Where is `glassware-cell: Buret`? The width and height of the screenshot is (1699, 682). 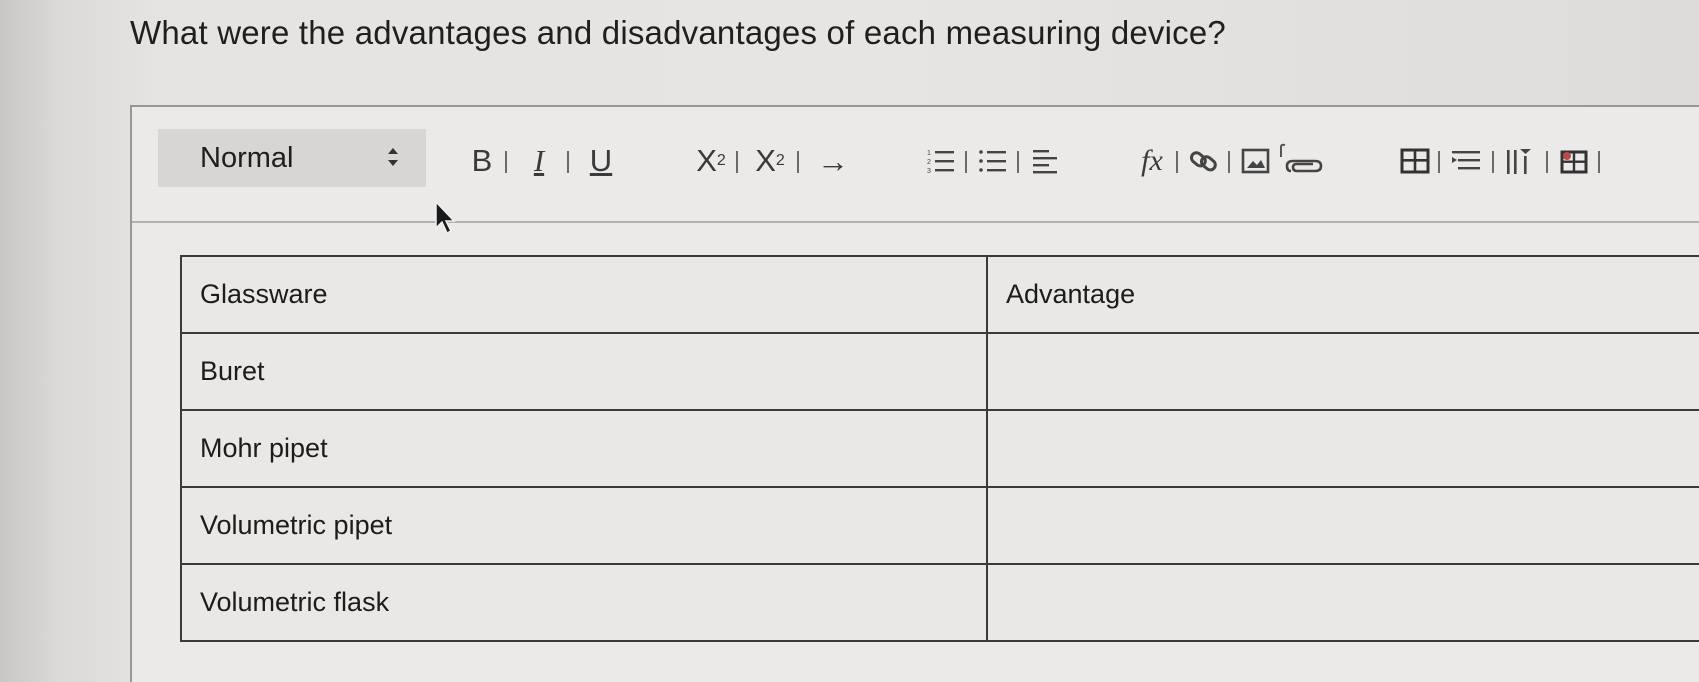 glassware-cell: Buret is located at coordinates (584, 371).